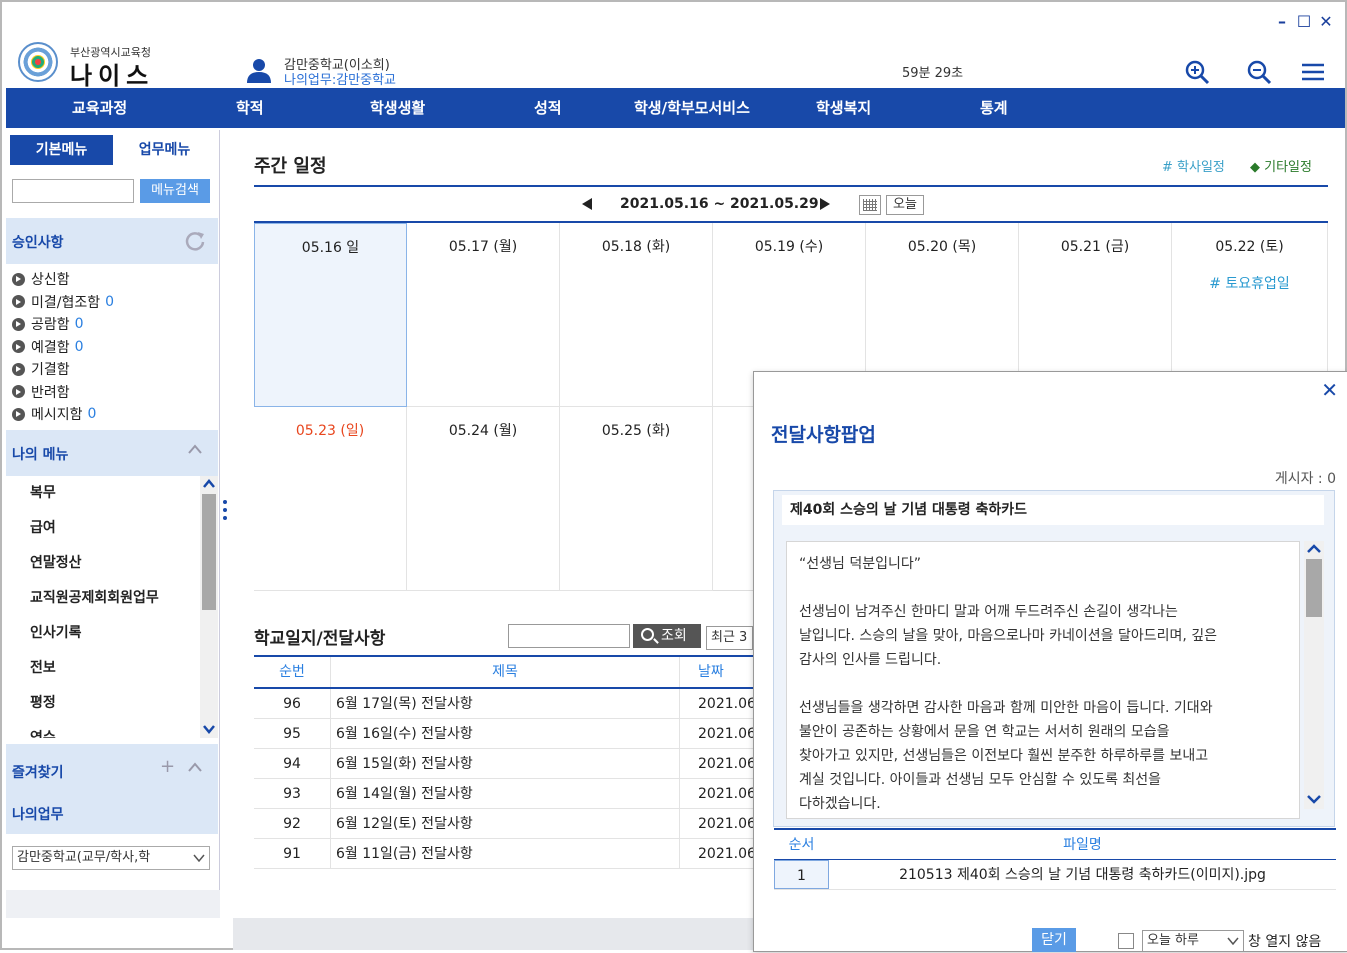  Describe the element at coordinates (330, 499) in the screenshot. I see `calendar-day-cell: 05.23 (일)` at that location.